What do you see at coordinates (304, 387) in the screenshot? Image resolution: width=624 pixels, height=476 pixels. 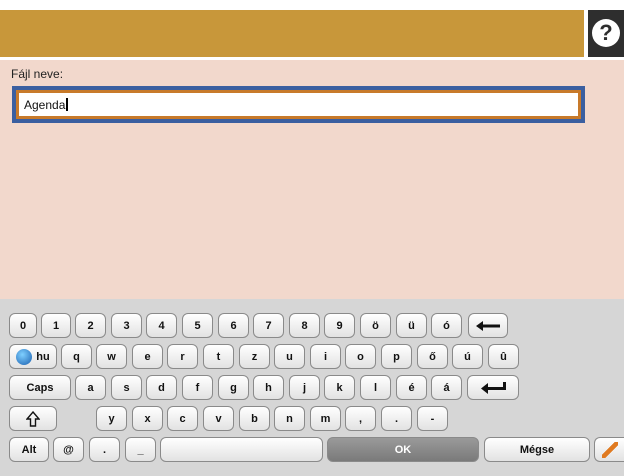 I see `key-j: j` at bounding box center [304, 387].